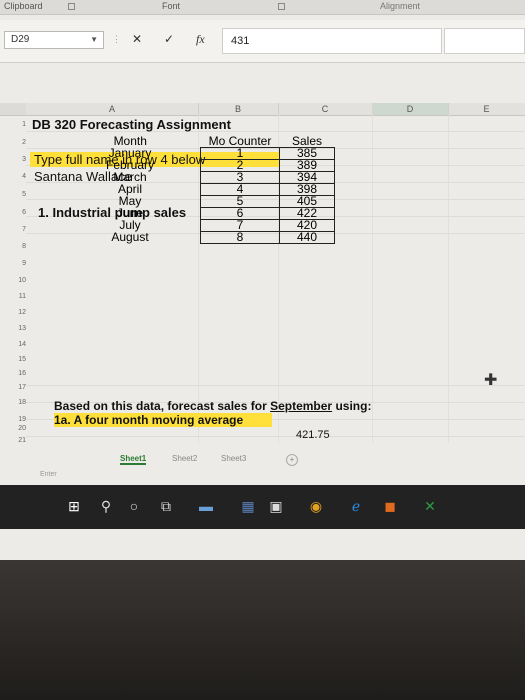 The image size is (525, 700). Describe the element at coordinates (19, 194) in the screenshot. I see `row-header: 5` at that location.